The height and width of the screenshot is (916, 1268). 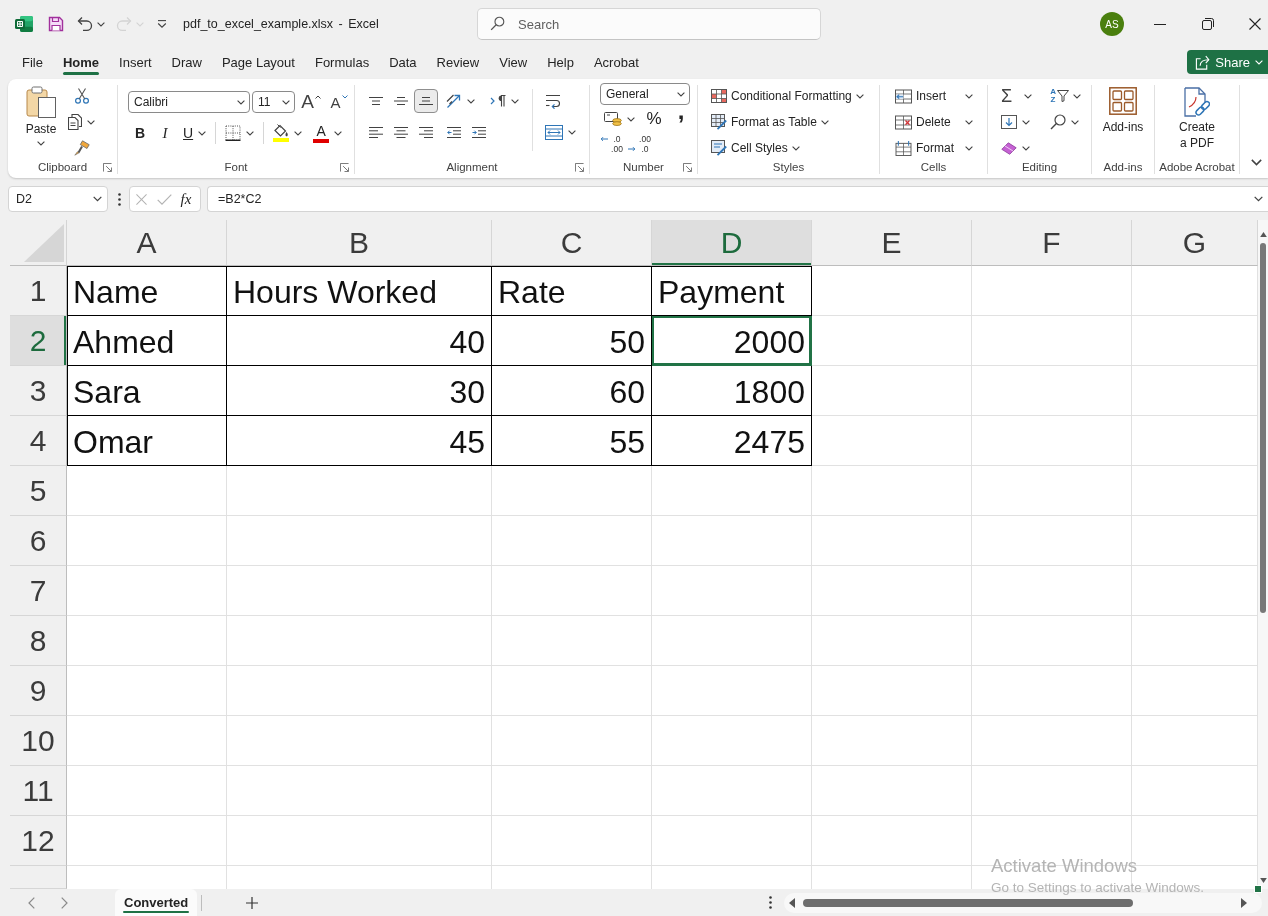 I want to click on grow-font-button: A, so click(x=311, y=102).